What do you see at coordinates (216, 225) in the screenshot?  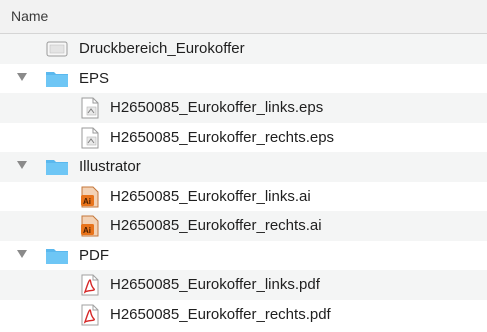 I see `list-item-label: H2650085_Eurokoffer_rechts.ai` at bounding box center [216, 225].